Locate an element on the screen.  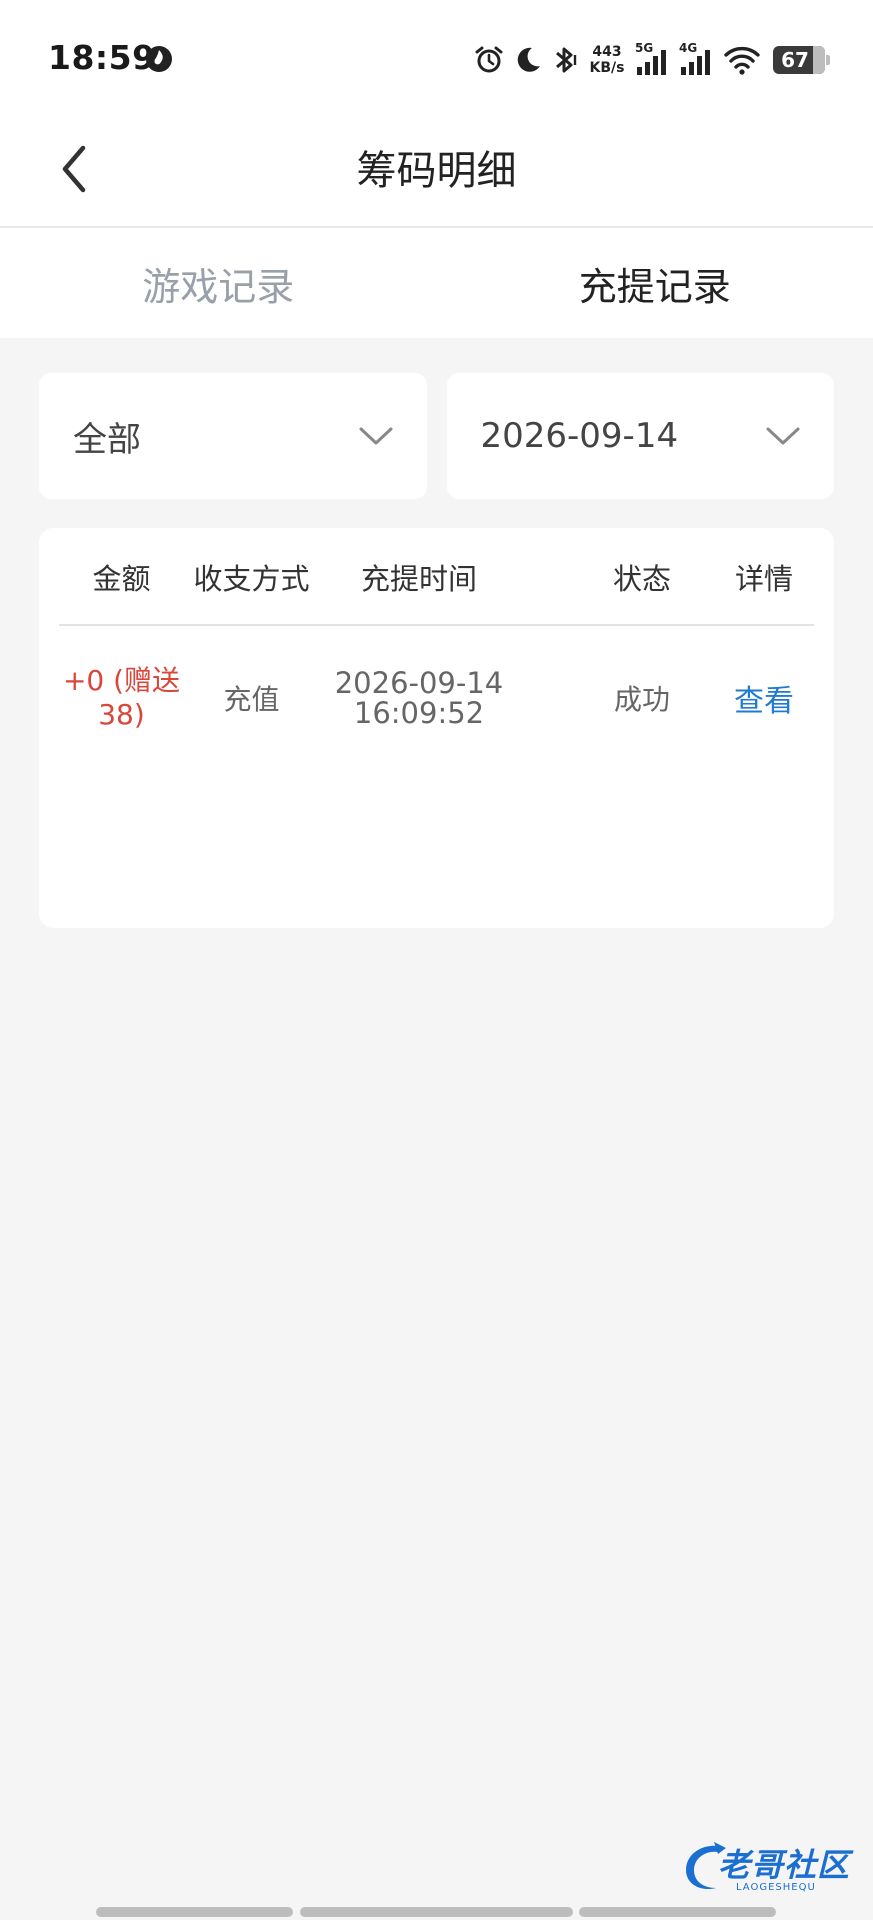
tab-deposit-withdraw-records: 充提记录 is located at coordinates (655, 283).